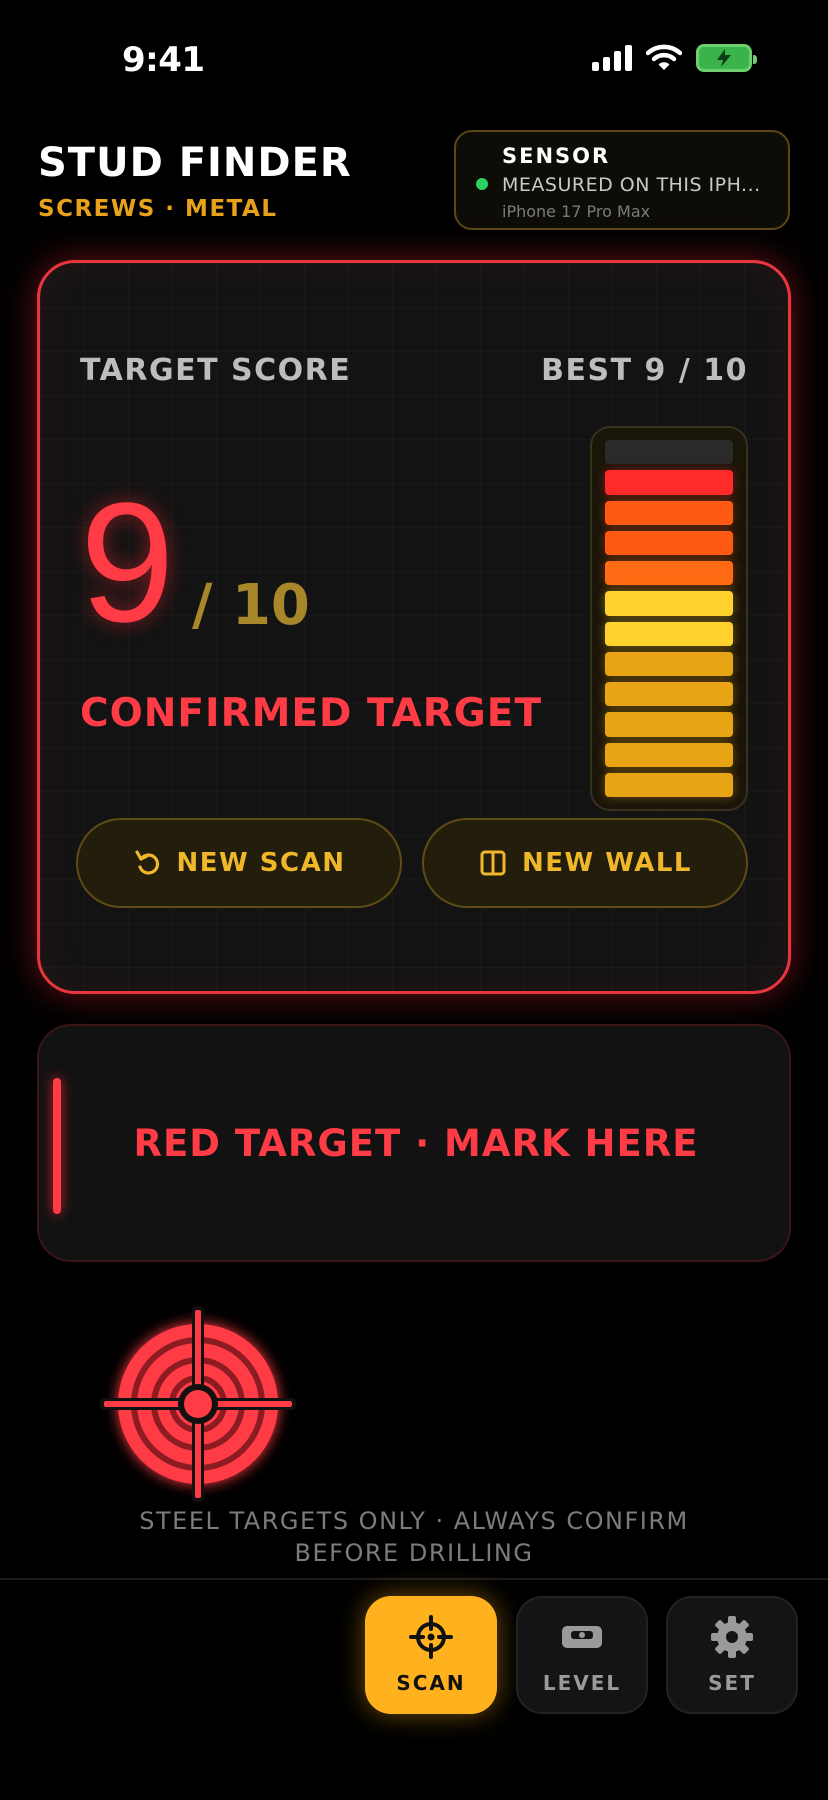 Image resolution: width=828 pixels, height=1800 pixels. I want to click on tab-settings: SET, so click(732, 1655).